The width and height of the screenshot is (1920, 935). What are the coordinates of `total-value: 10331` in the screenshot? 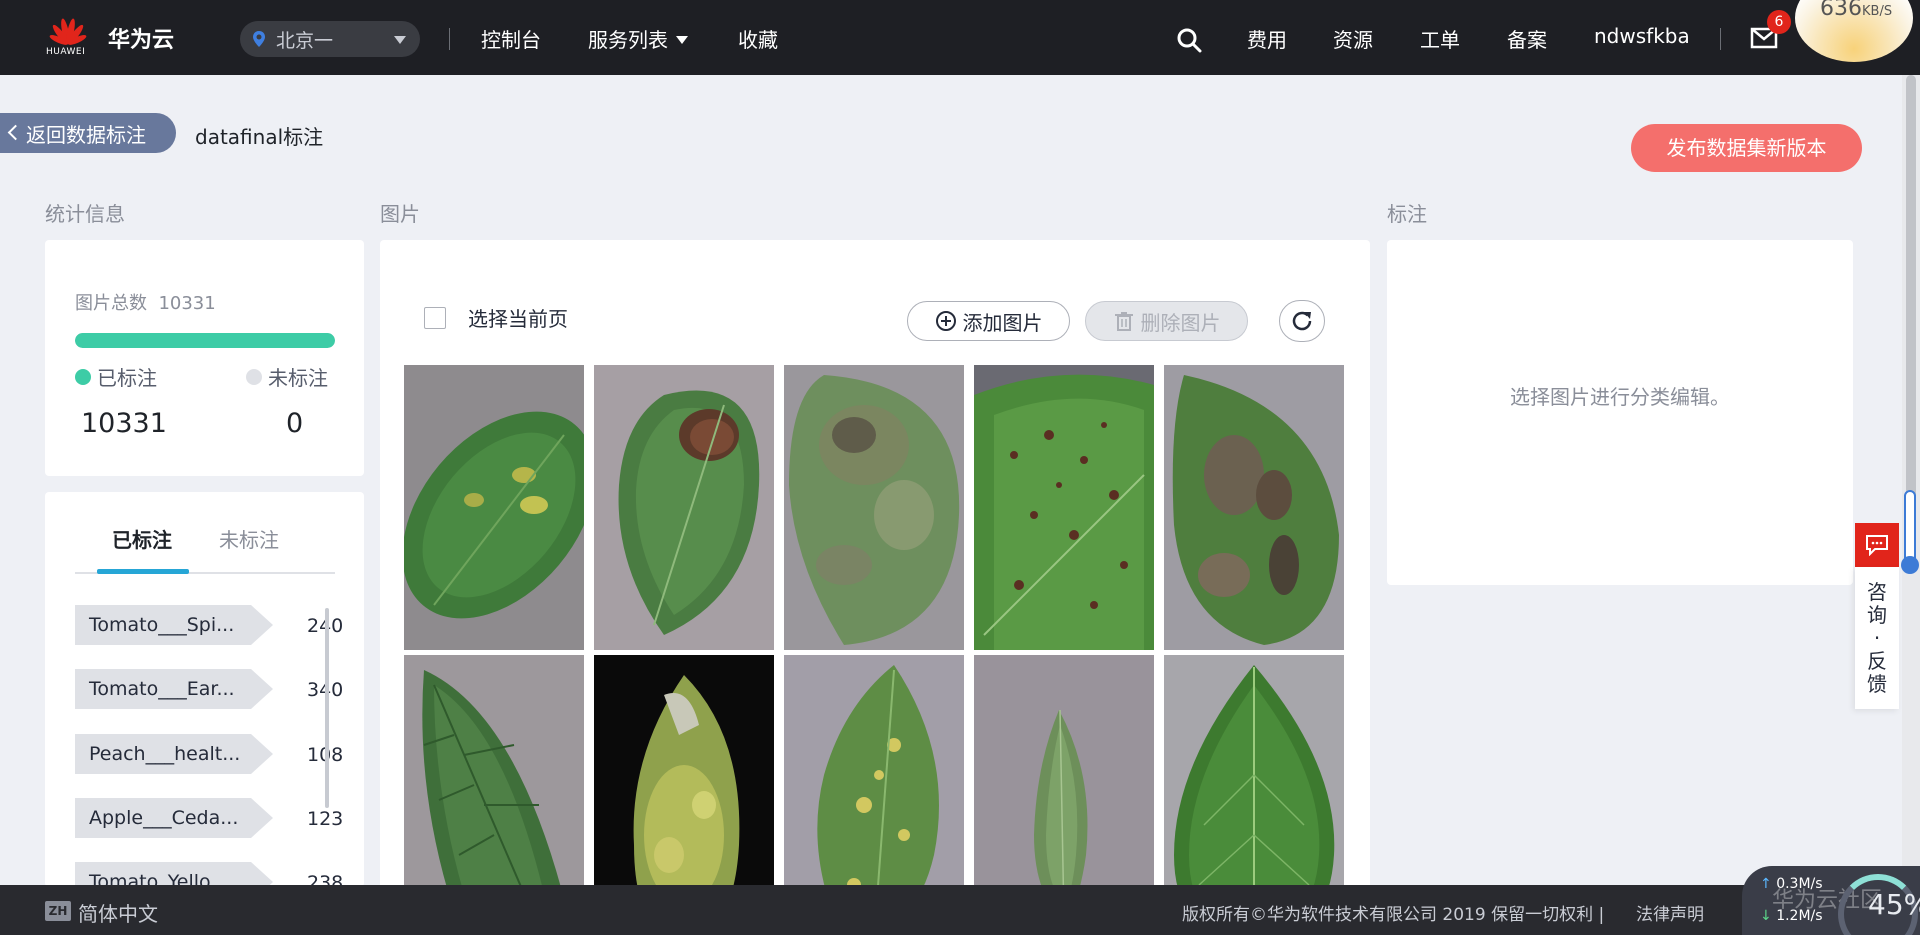 It's located at (187, 303).